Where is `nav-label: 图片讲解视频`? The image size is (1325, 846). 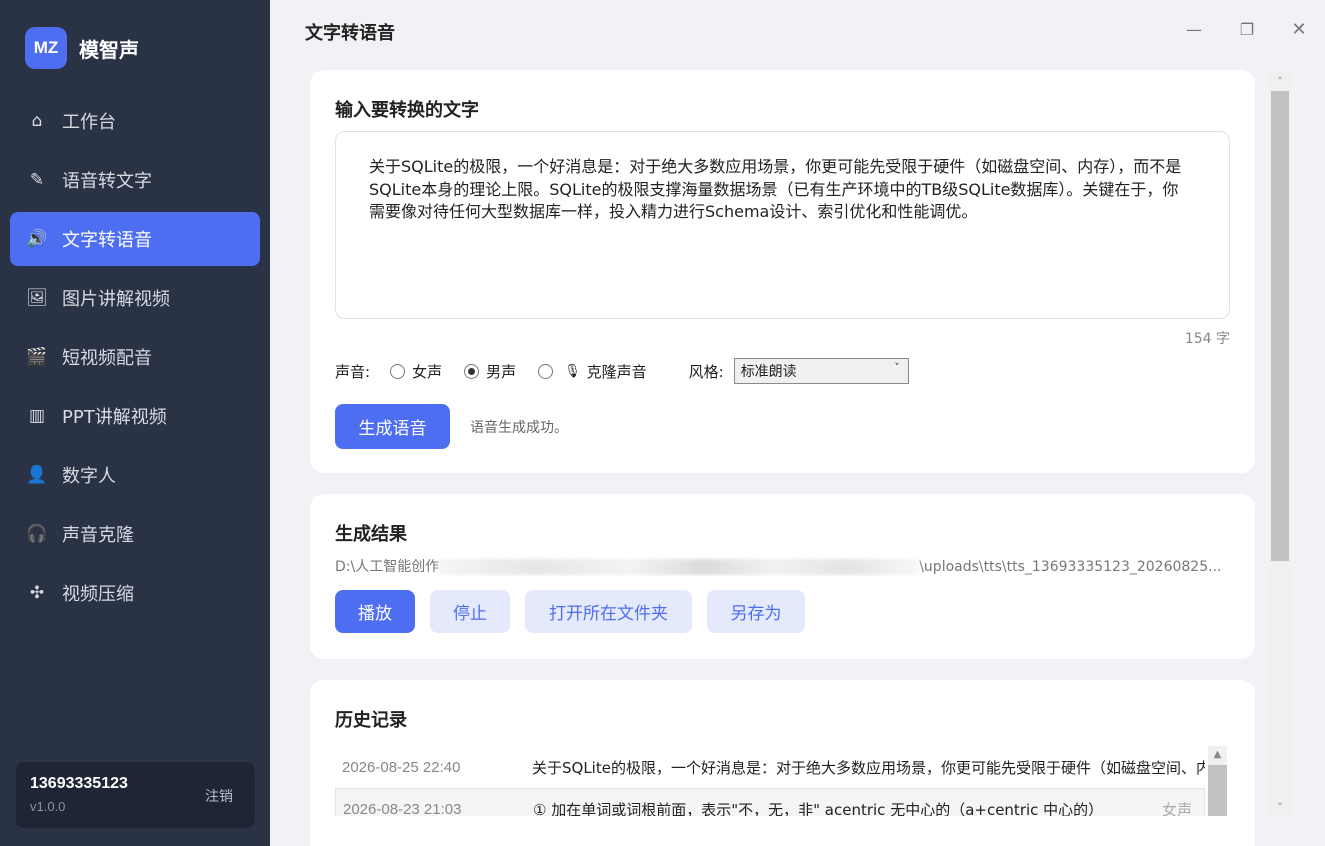 nav-label: 图片讲解视频 is located at coordinates (116, 299).